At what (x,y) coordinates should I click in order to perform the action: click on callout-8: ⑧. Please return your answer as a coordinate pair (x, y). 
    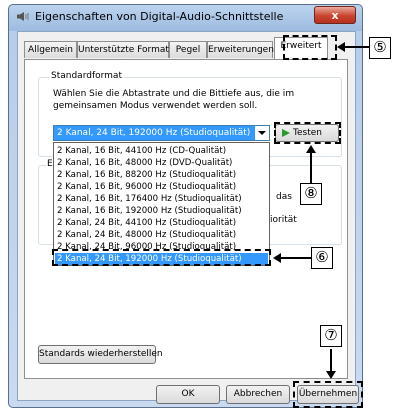
    Looking at the image, I should click on (311, 194).